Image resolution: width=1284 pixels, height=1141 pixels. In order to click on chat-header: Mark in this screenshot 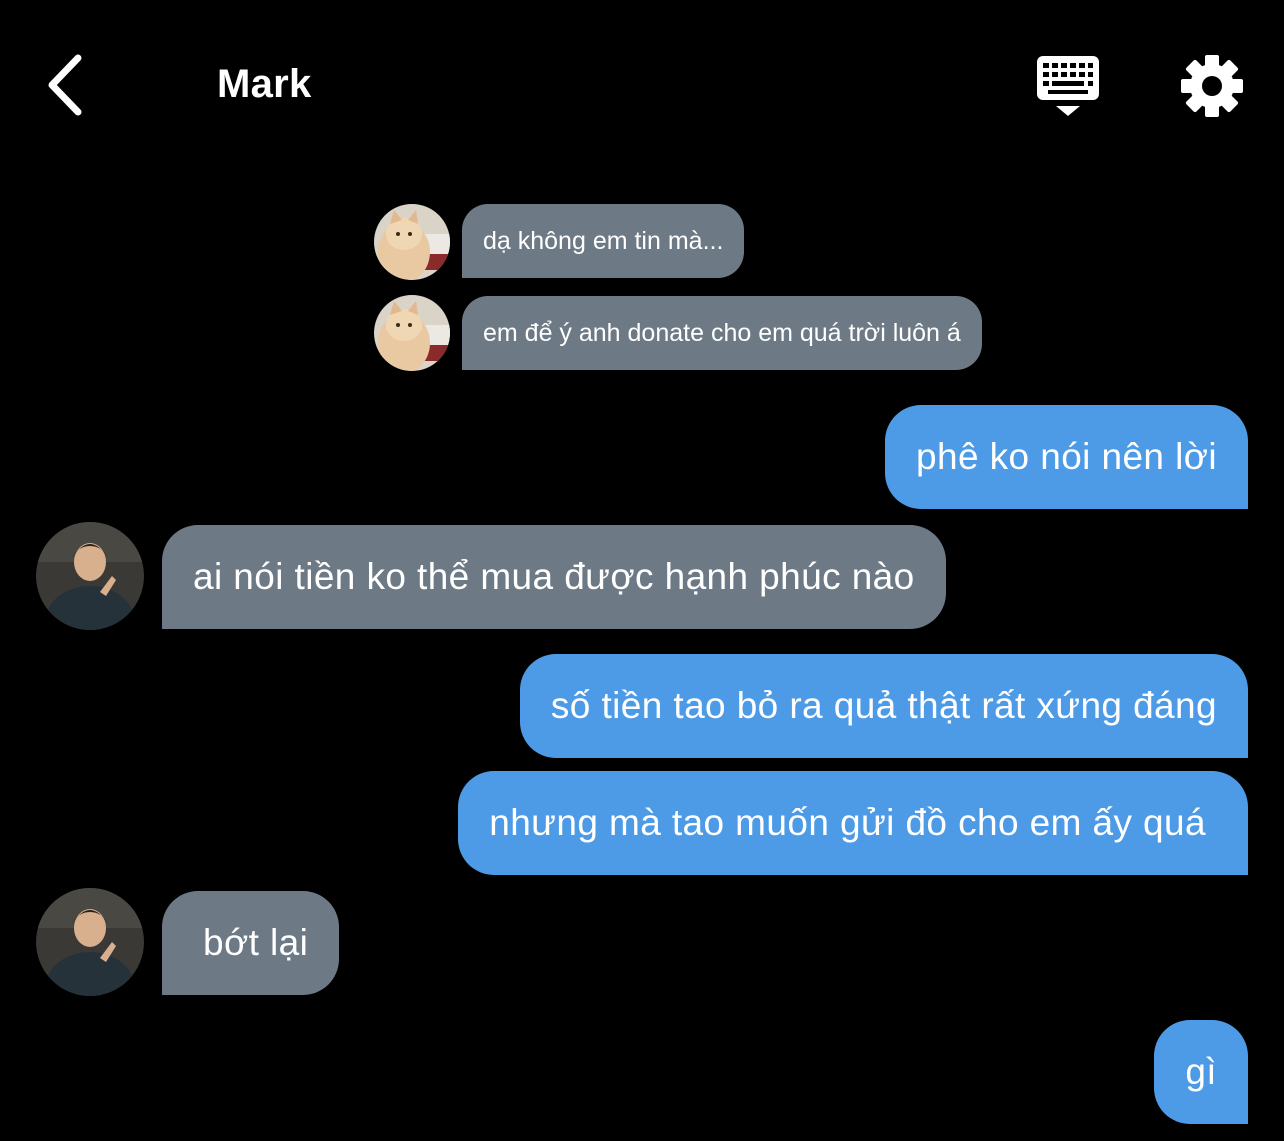, I will do `click(642, 85)`.